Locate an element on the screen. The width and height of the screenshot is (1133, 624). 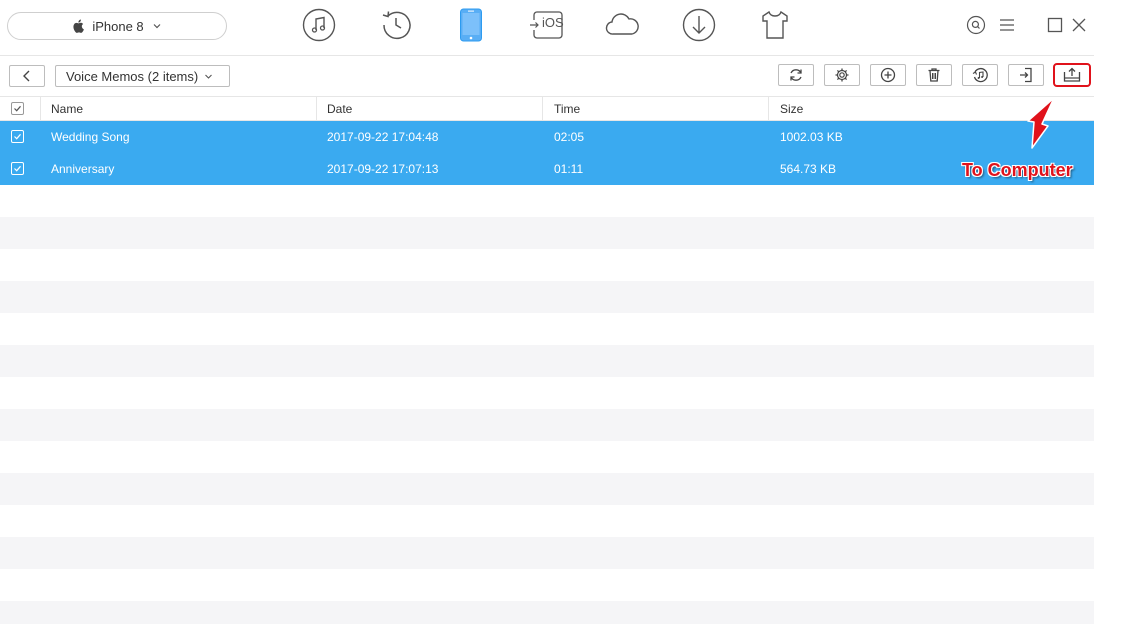
category-label: Voice Memos (2 items) is located at coordinates (132, 76).